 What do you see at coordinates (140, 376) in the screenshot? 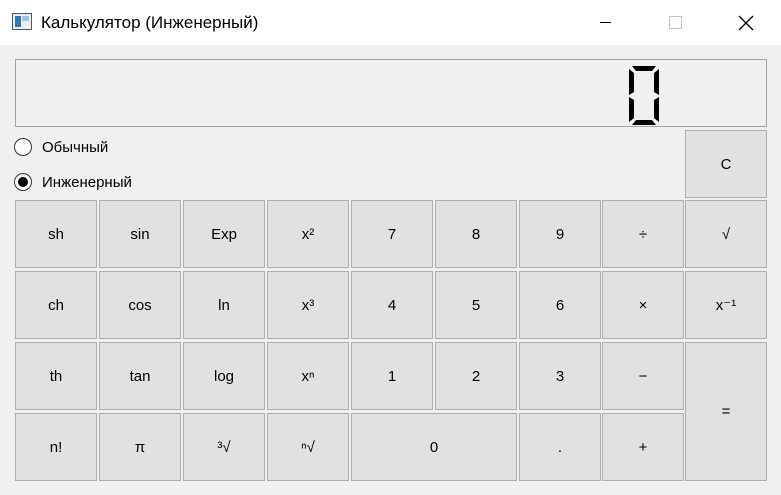
I see `tan-button: tan` at bounding box center [140, 376].